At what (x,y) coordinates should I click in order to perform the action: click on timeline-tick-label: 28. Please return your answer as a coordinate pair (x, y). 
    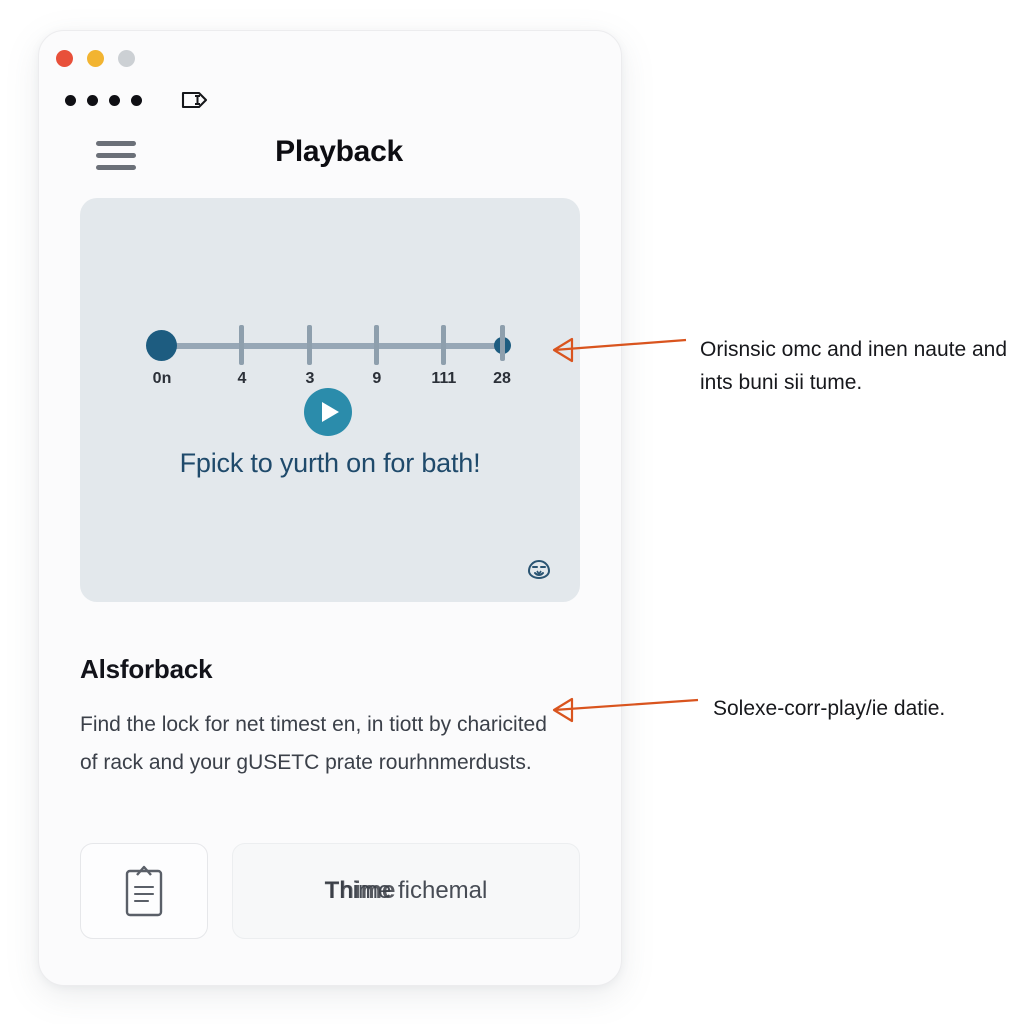
    Looking at the image, I should click on (502, 378).